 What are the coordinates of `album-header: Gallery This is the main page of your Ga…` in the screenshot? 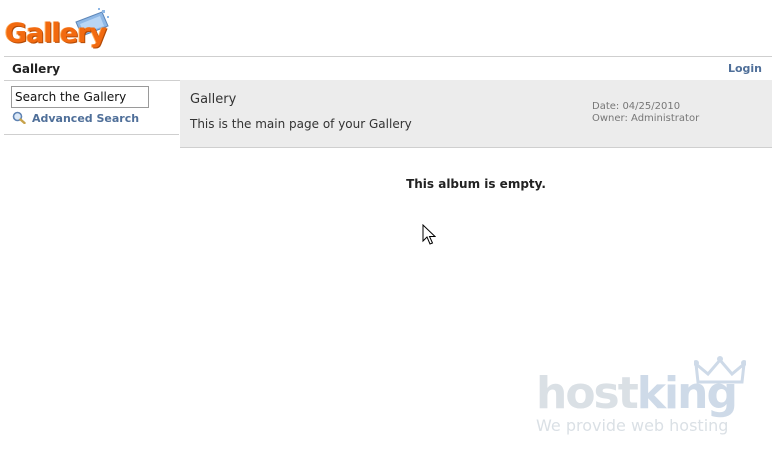 It's located at (476, 114).